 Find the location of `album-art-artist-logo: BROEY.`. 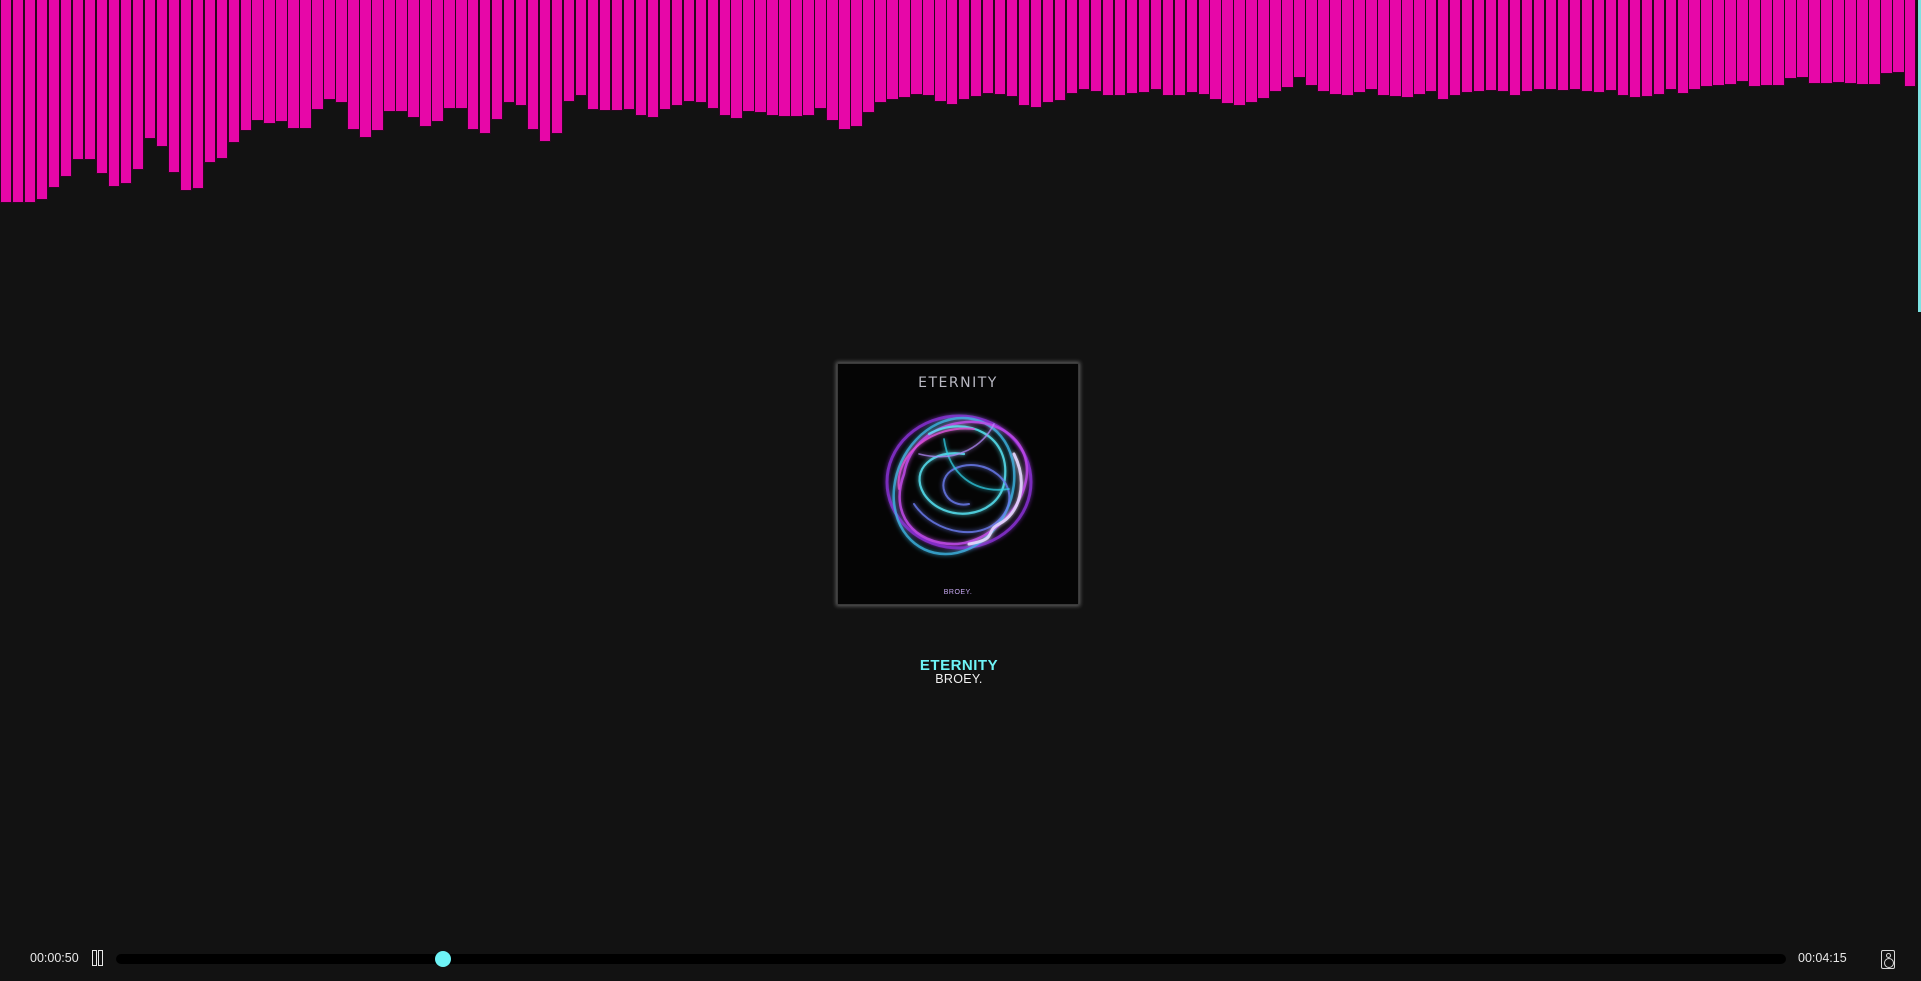

album-art-artist-logo: BROEY. is located at coordinates (958, 592).